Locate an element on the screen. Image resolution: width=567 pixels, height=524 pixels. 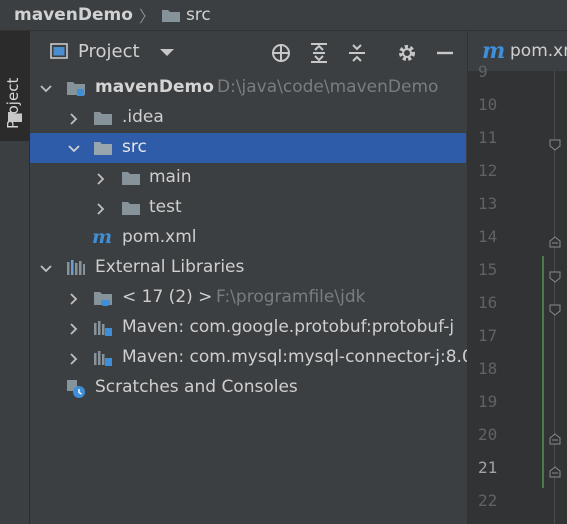
locate-icon is located at coordinates (281, 53).